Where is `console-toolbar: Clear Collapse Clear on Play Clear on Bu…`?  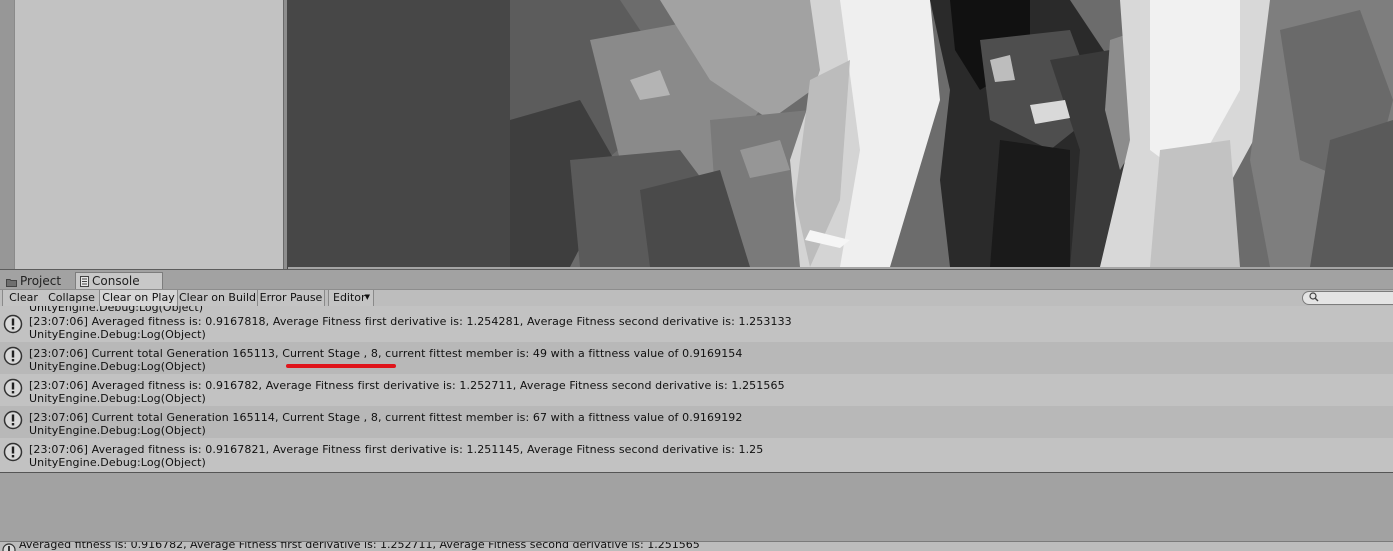 console-toolbar: Clear Collapse Clear on Play Clear on Bu… is located at coordinates (696, 298).